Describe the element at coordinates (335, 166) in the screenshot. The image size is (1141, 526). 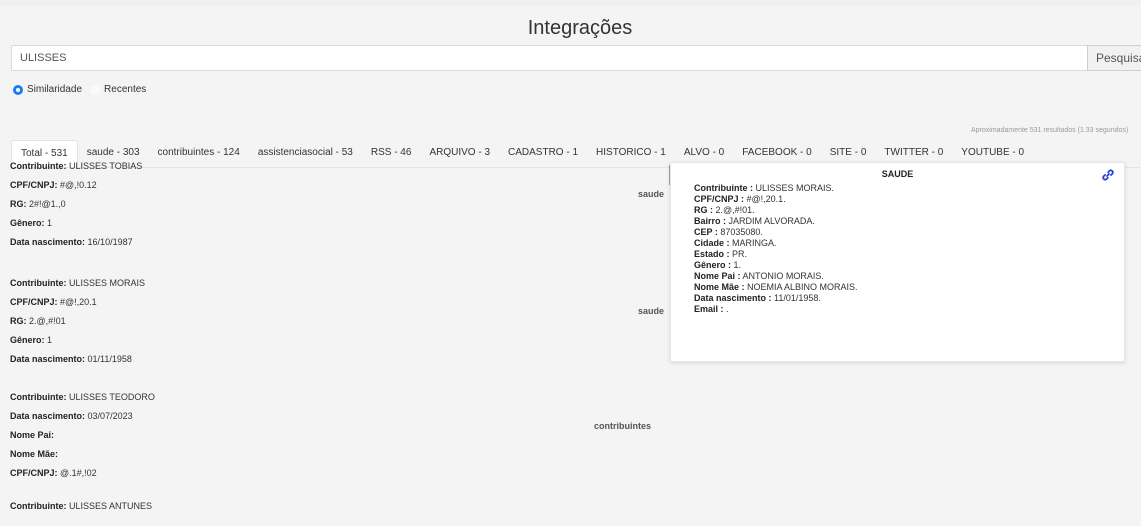
I see `result-field: Contribuinte: ULISSES TOBIAS` at that location.